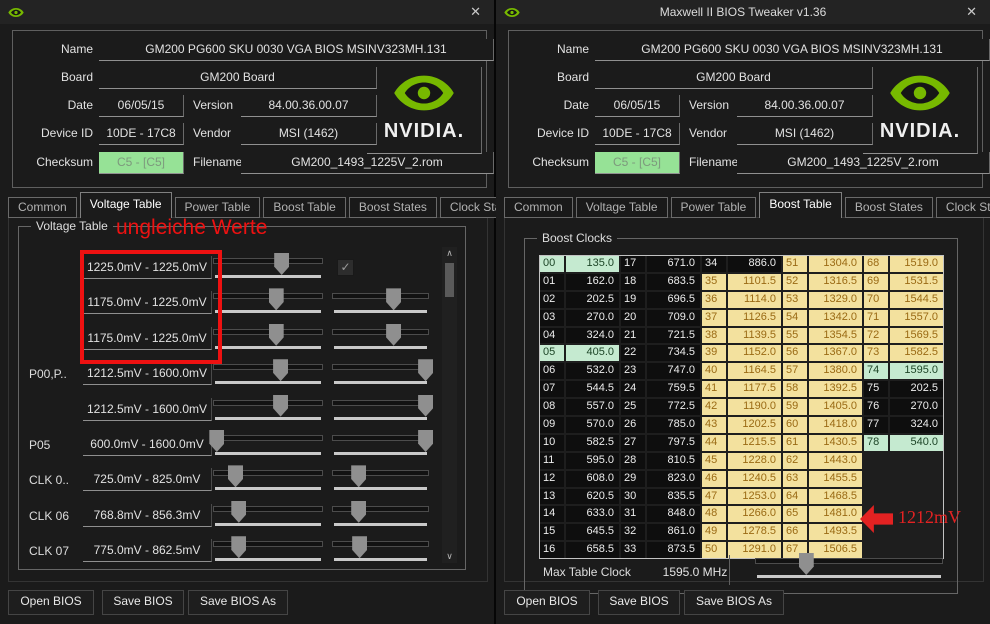  I want to click on titlebar: ✕, so click(247, 12).